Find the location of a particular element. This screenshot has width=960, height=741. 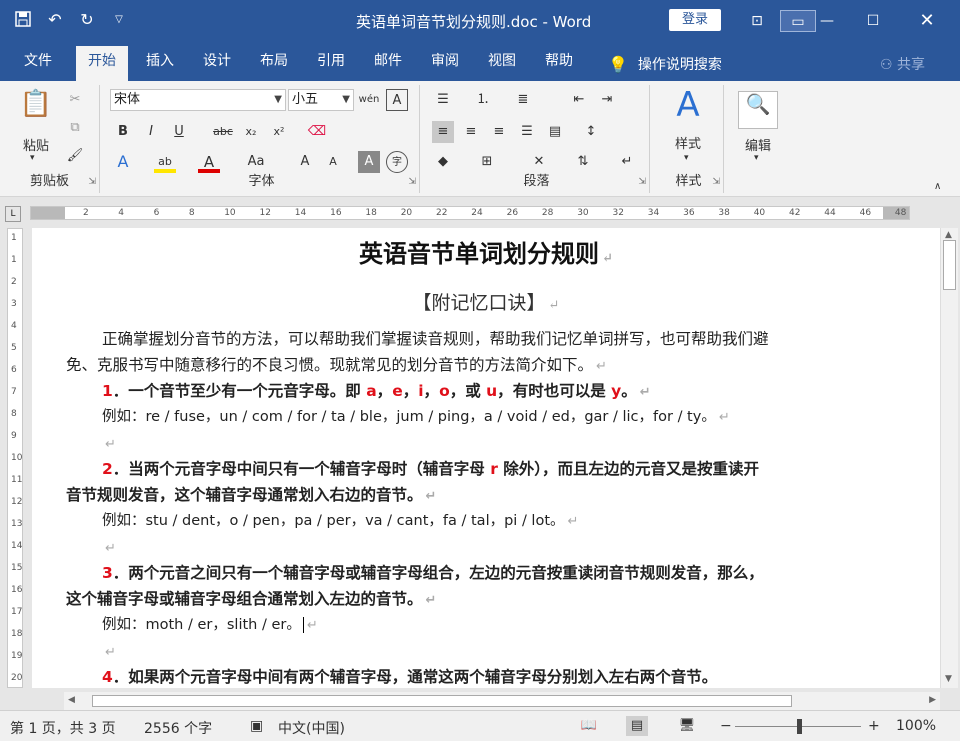

language: 中文(中国) is located at coordinates (311, 728).